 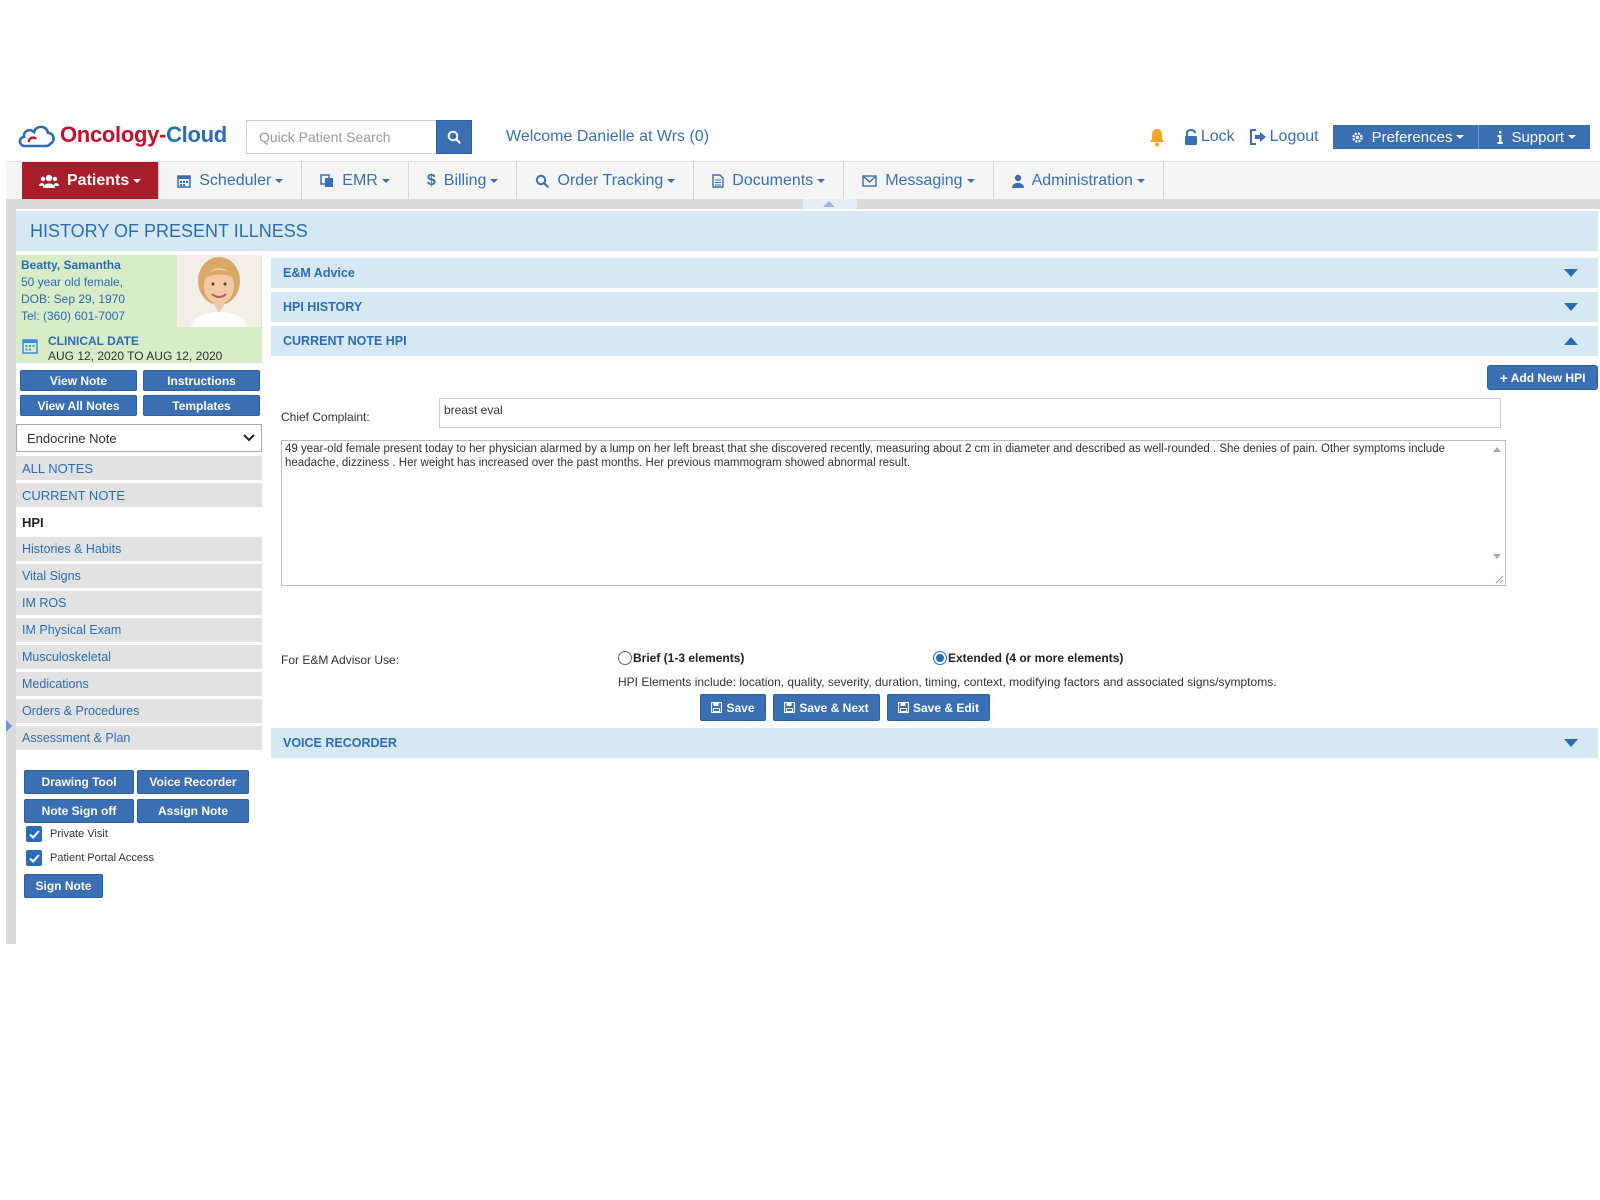 I want to click on extended-option: Extended (4 or more elements), so click(x=1028, y=658).